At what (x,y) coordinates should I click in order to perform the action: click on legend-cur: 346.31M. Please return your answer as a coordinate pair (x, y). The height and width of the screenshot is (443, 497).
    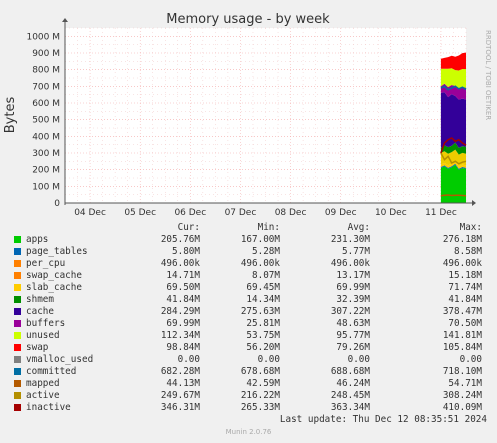
    Looking at the image, I should click on (180, 407).